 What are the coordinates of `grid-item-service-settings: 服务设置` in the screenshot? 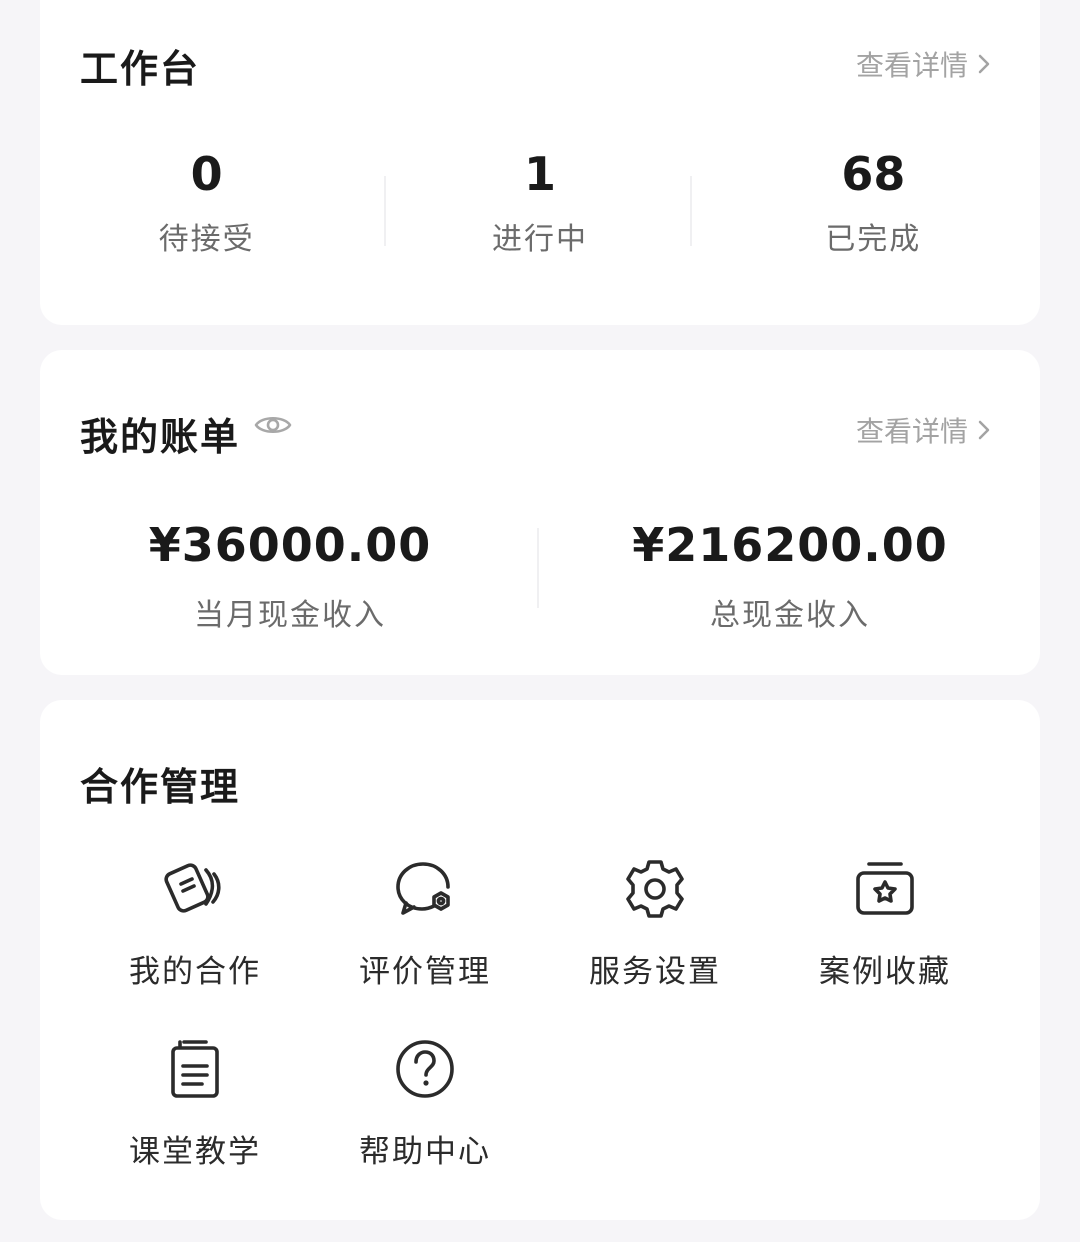 It's located at (655, 923).